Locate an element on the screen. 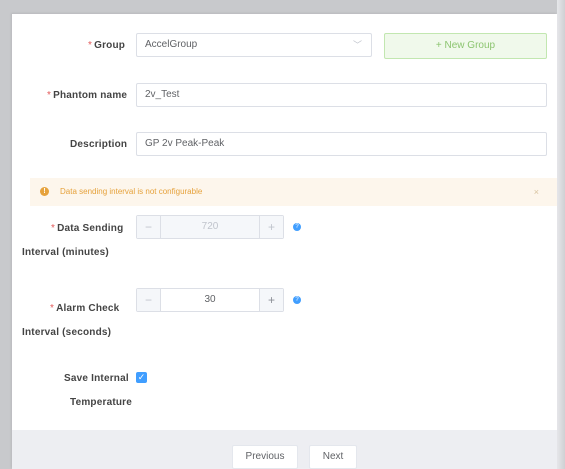  group-select: AccelGroup ﹀ is located at coordinates (254, 45).